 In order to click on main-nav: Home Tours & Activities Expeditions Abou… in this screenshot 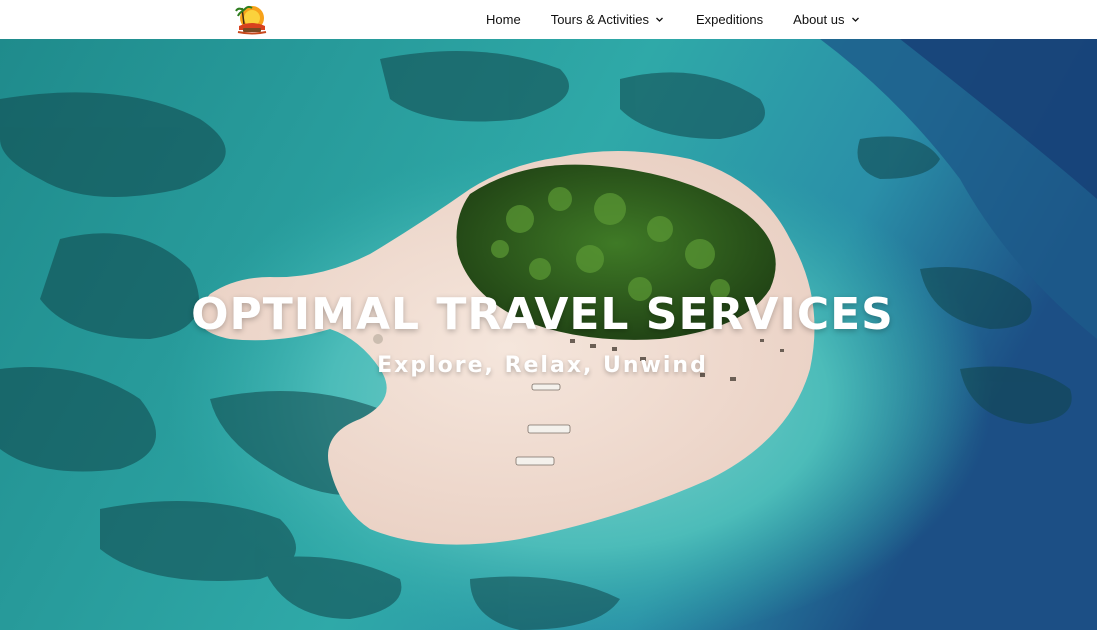, I will do `click(673, 19)`.